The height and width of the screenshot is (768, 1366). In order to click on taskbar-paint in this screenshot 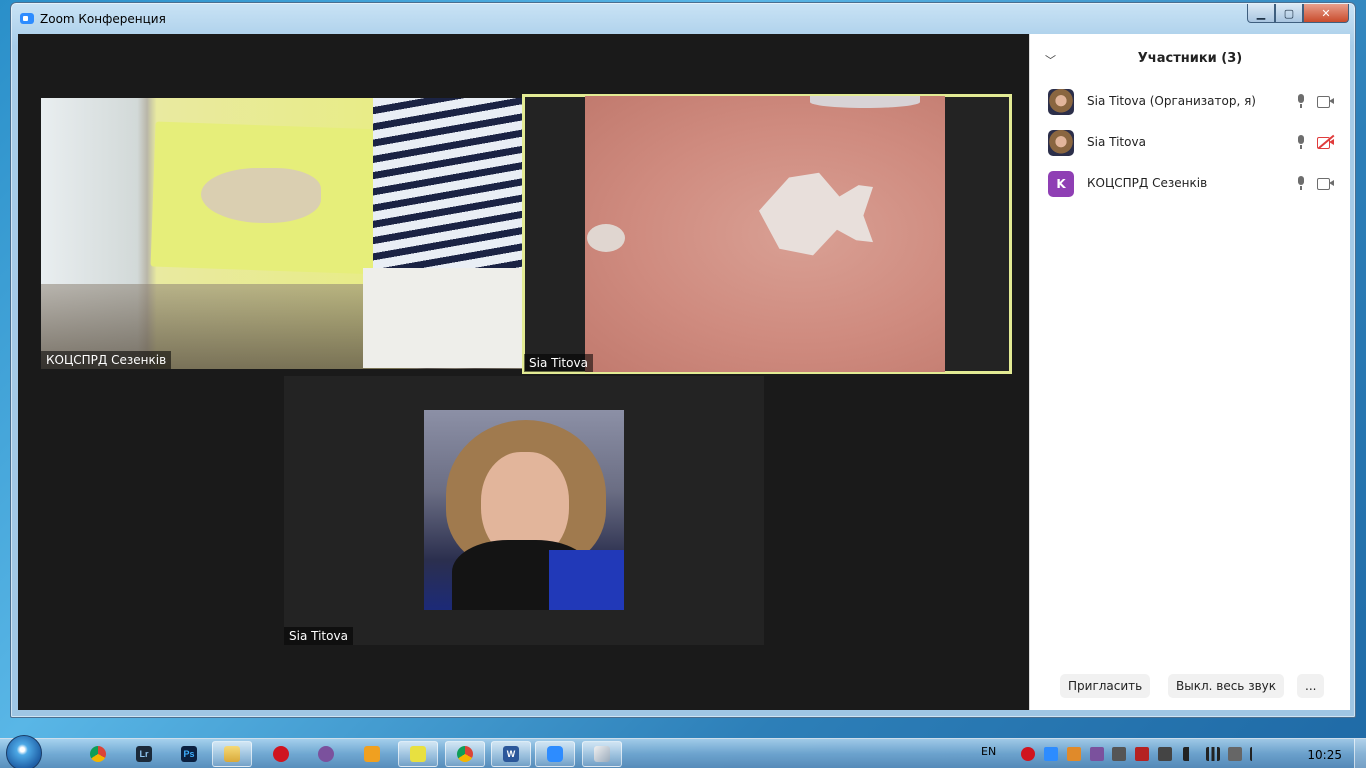, I will do `click(602, 754)`.